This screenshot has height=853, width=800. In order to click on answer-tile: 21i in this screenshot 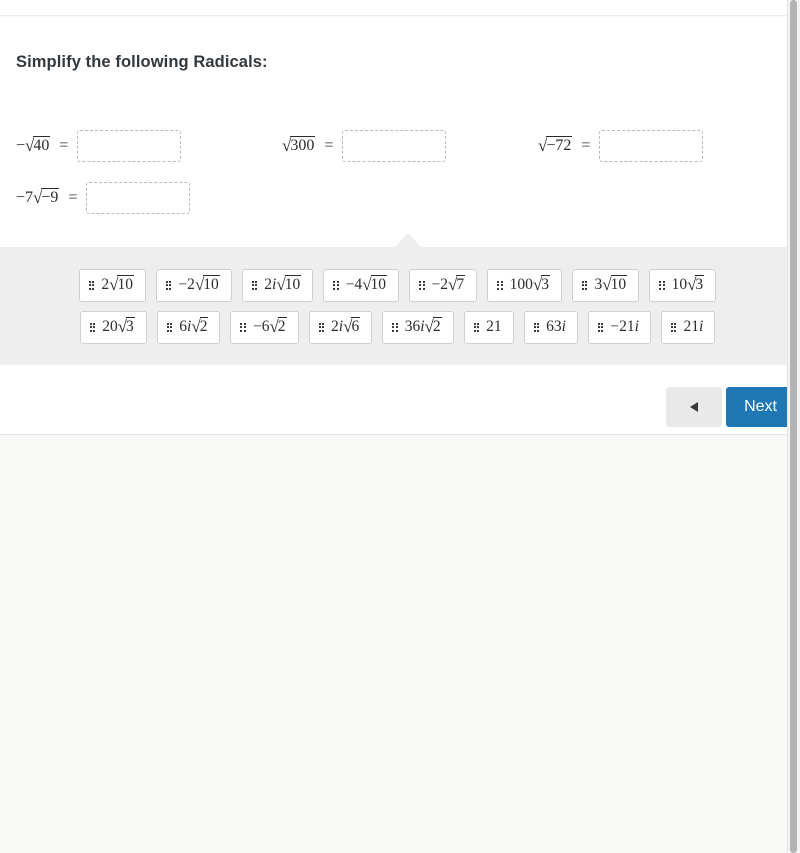, I will do `click(688, 327)`.